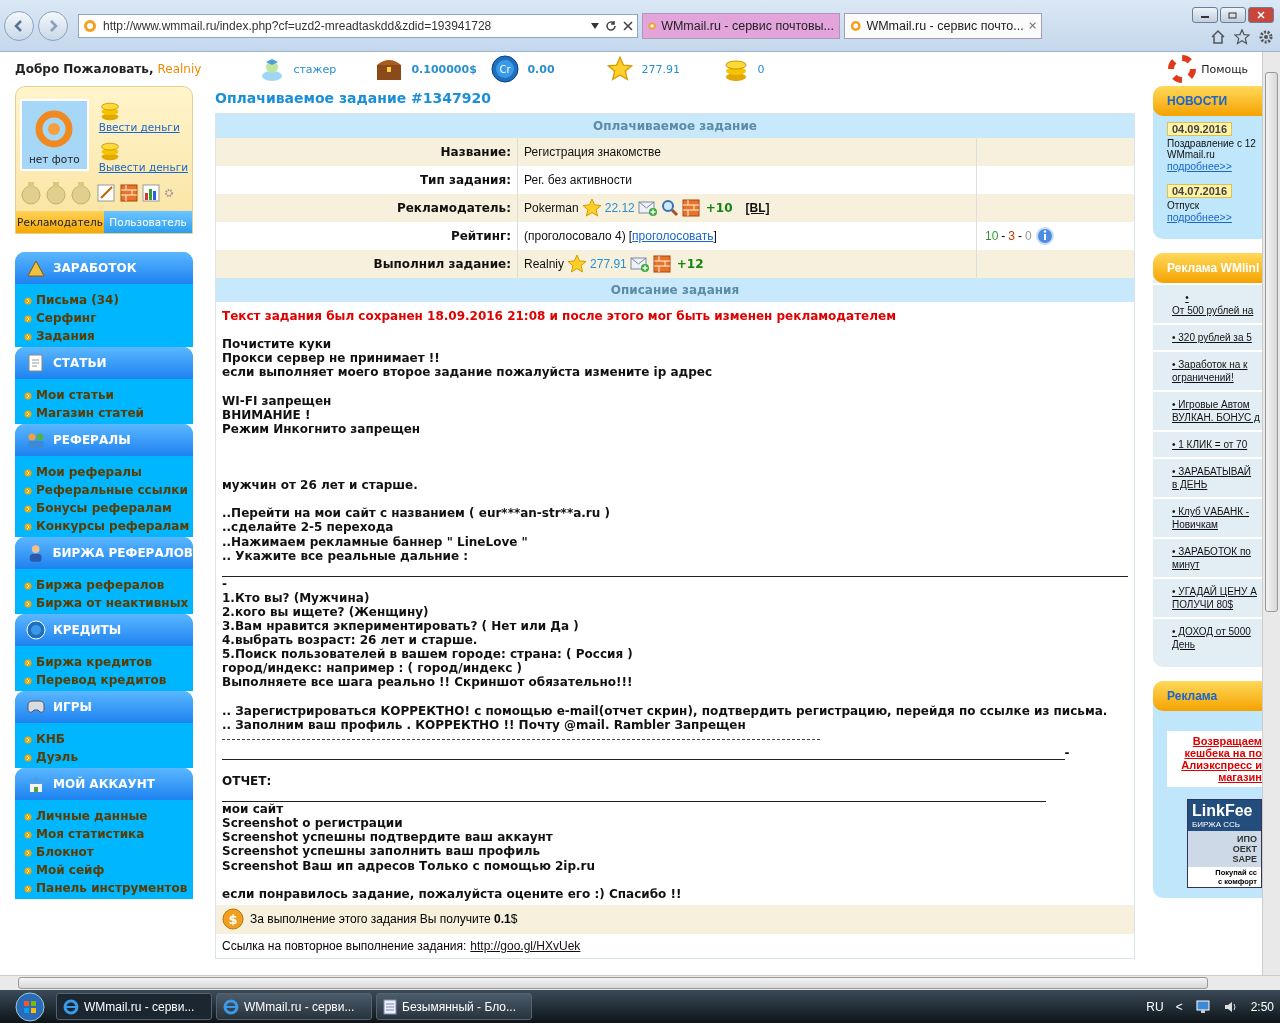 The height and width of the screenshot is (1023, 1280). What do you see at coordinates (1202, 1006) in the screenshot?
I see `network-icon` at bounding box center [1202, 1006].